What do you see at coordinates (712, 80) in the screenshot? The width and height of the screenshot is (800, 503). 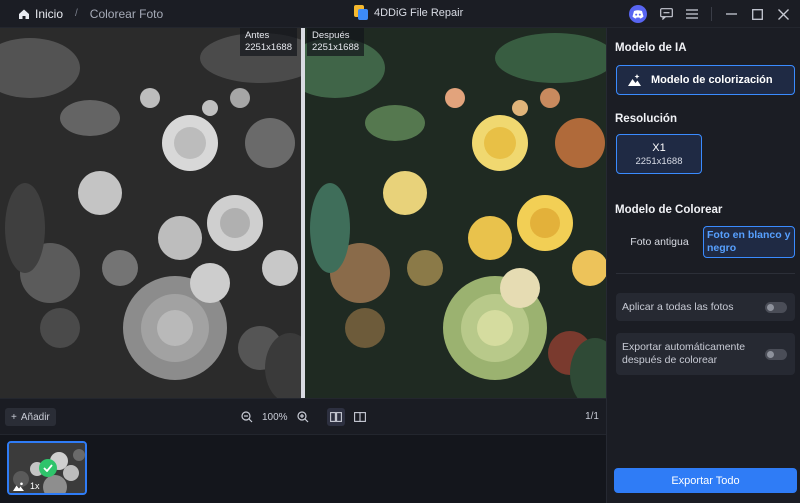 I see `colorization-model-label: Modelo de colorización` at bounding box center [712, 80].